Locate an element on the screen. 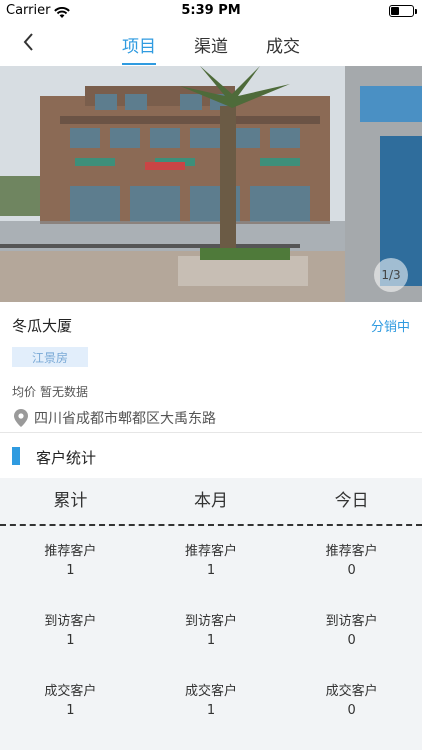 The height and width of the screenshot is (750, 422). stats-column-headers: 累计 本月 今日 is located at coordinates (211, 501).